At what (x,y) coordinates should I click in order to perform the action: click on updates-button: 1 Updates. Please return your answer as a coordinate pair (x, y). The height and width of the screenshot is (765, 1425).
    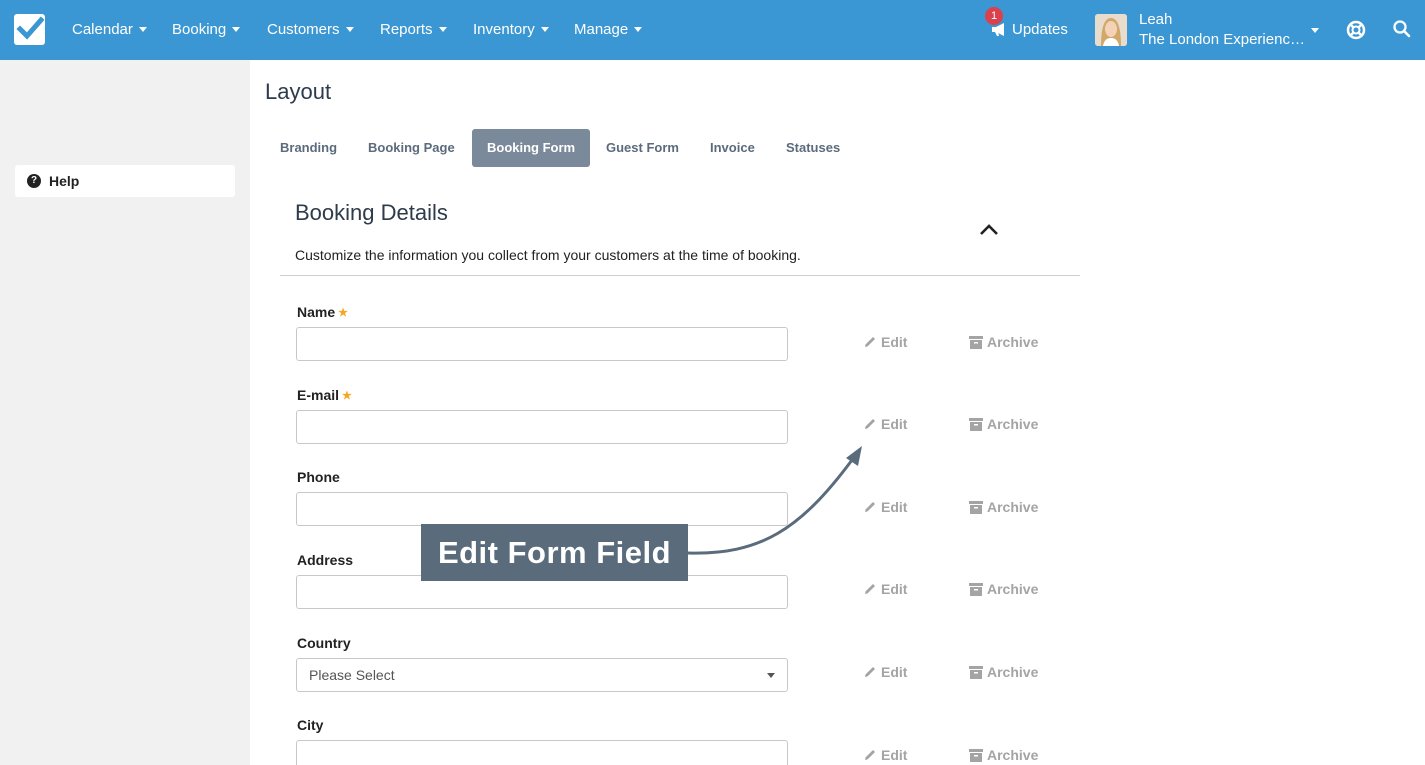
    Looking at the image, I should click on (1026, 23).